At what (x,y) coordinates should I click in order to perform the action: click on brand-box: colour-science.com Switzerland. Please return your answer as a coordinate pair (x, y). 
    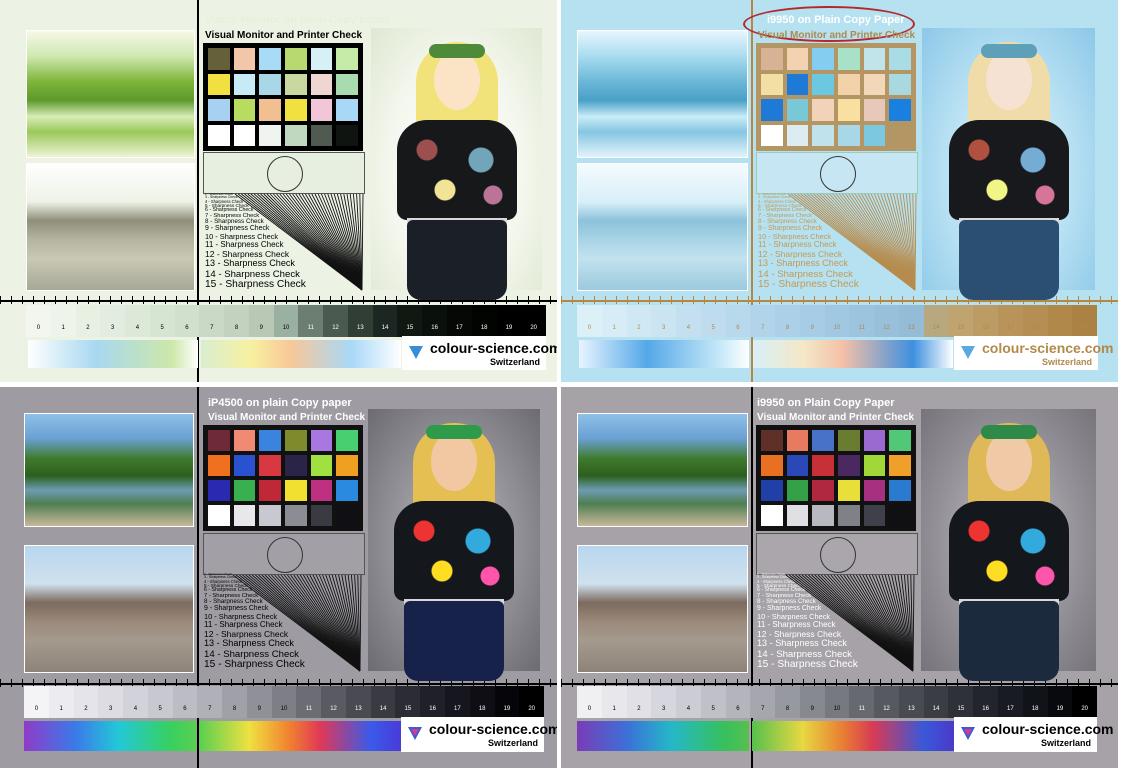
    Looking at the image, I should click on (479, 353).